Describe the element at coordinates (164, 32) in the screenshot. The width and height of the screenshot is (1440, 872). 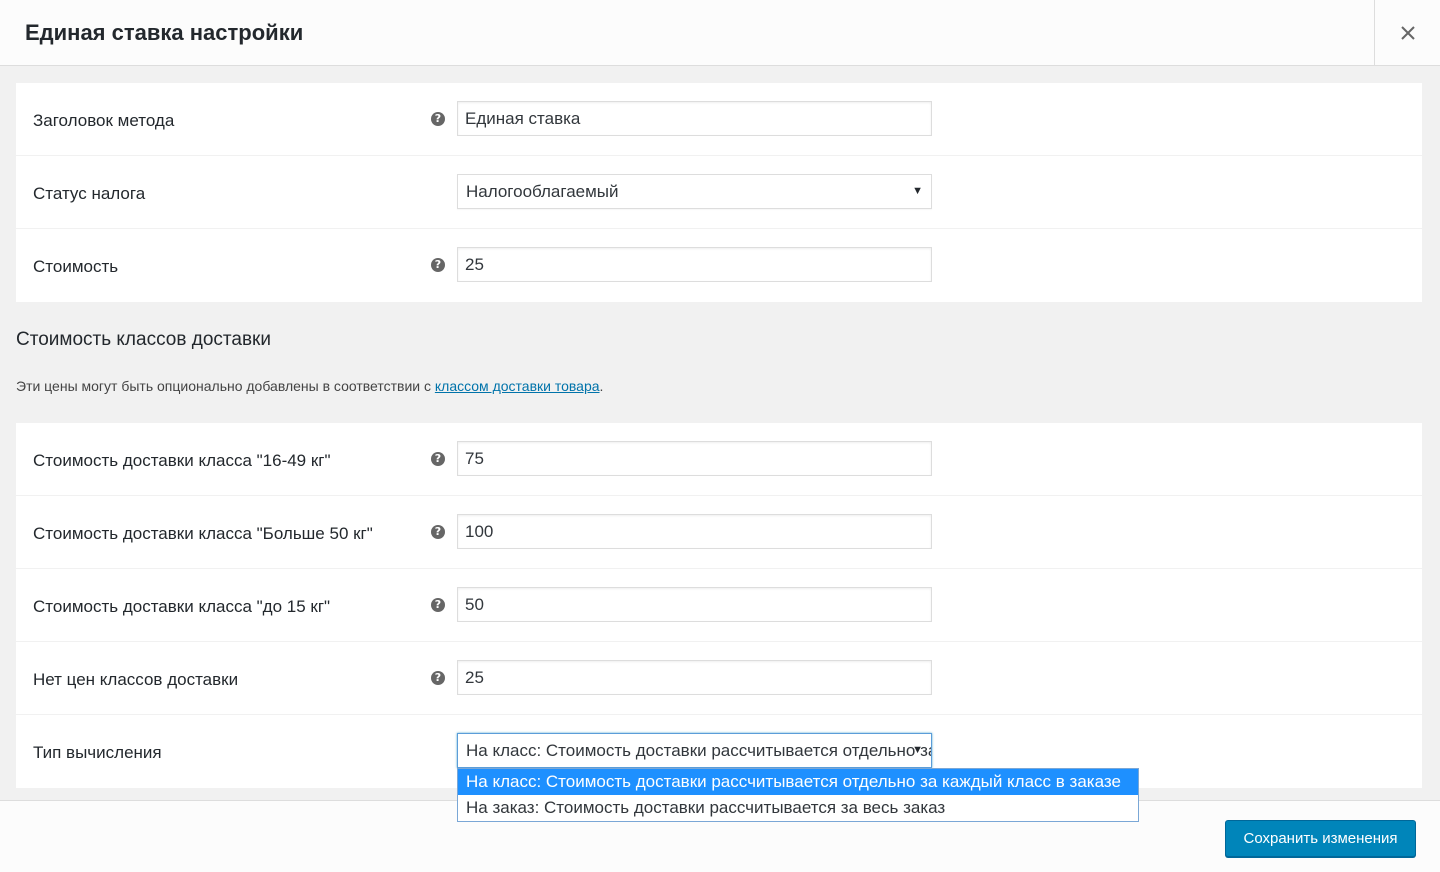
I see `modal-title: Единая ставка настройки` at that location.